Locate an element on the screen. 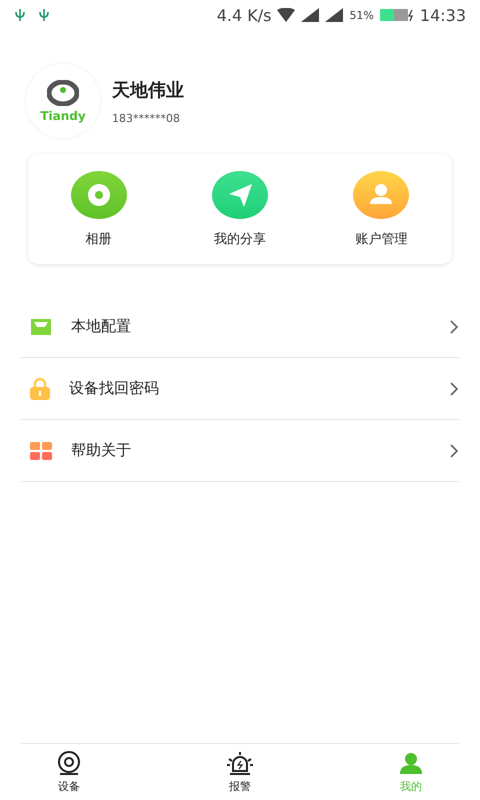 The height and width of the screenshot is (800, 480). shortcut-button: 相册 is located at coordinates (99, 209).